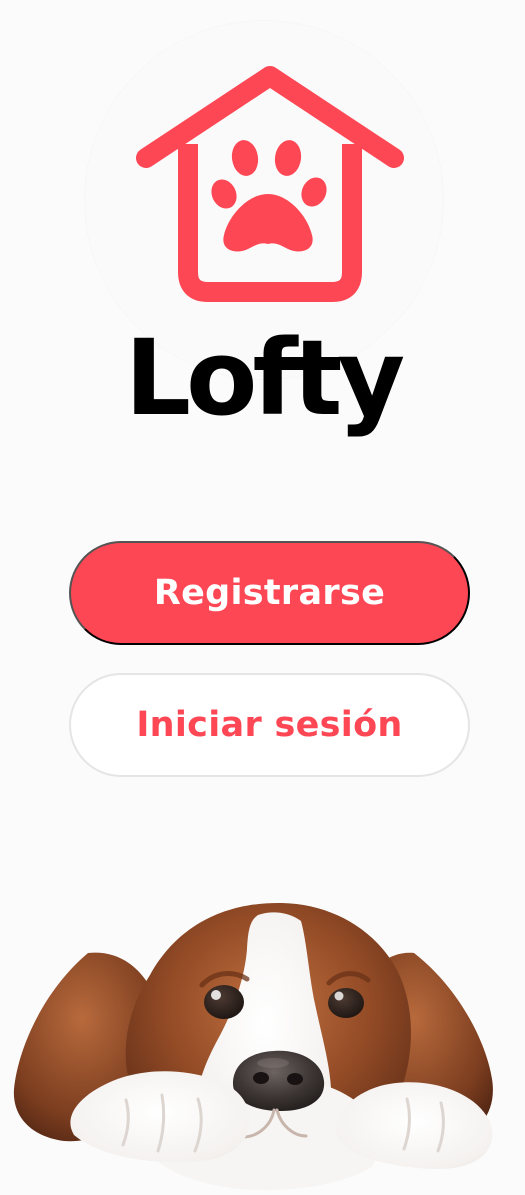  Describe the element at coordinates (269, 725) in the screenshot. I see `login-button: Iniciar sesión` at that location.